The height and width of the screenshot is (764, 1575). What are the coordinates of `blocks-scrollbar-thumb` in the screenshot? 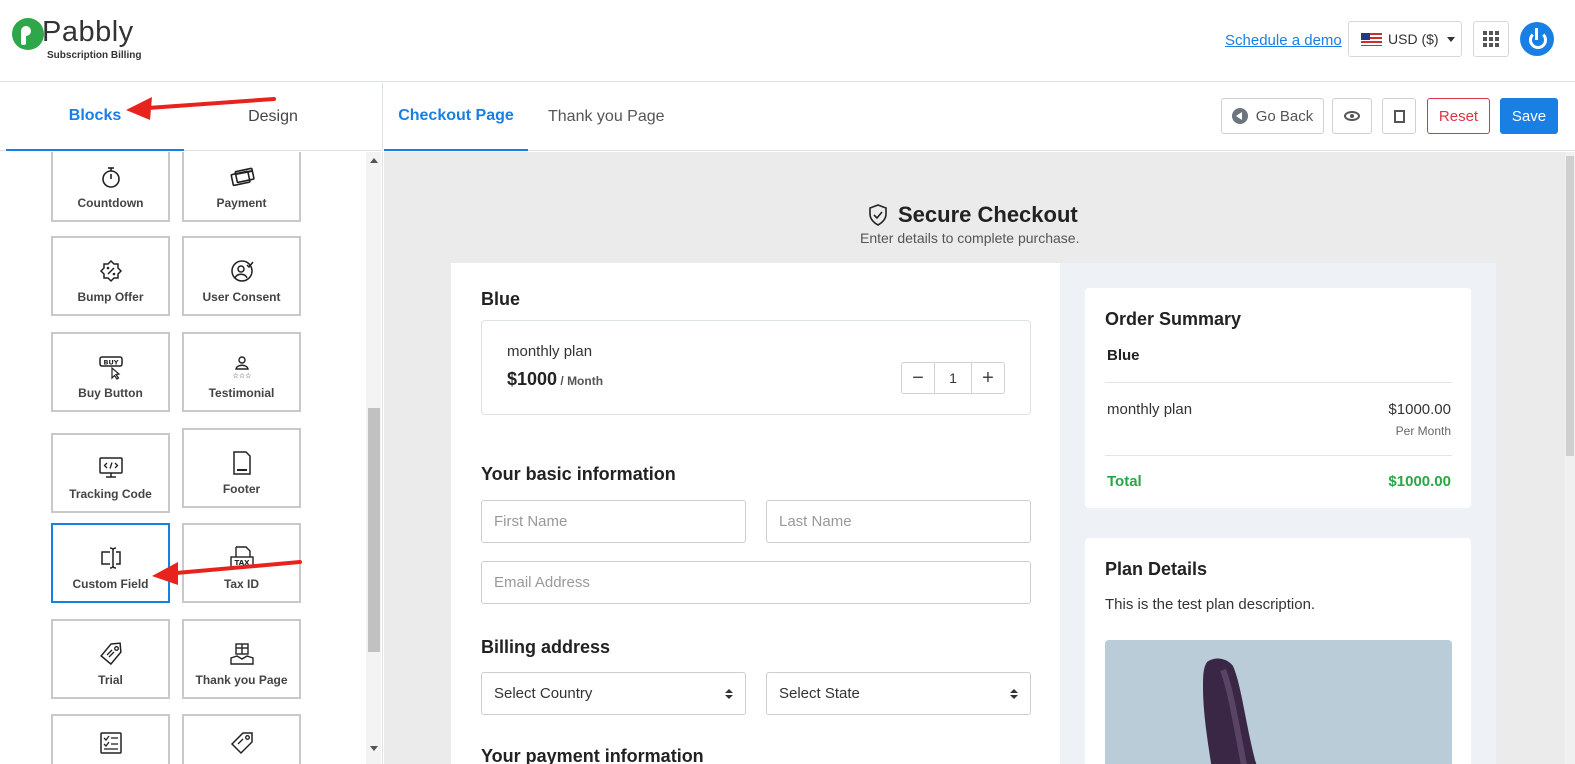 It's located at (374, 530).